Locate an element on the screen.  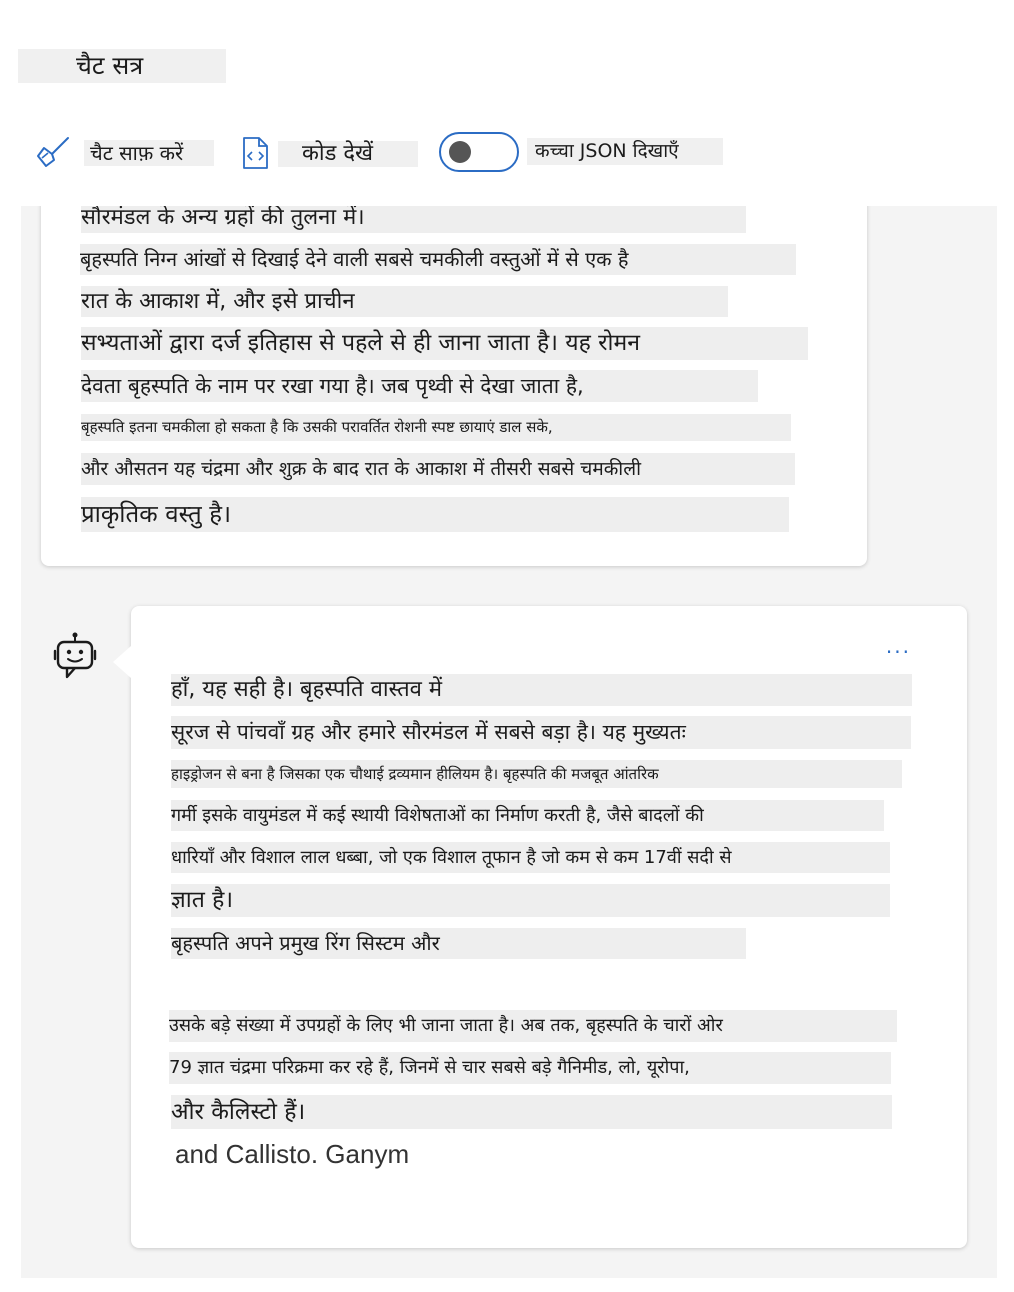
message-line: और कैलिस्टो हैं। is located at coordinates (531, 1112).